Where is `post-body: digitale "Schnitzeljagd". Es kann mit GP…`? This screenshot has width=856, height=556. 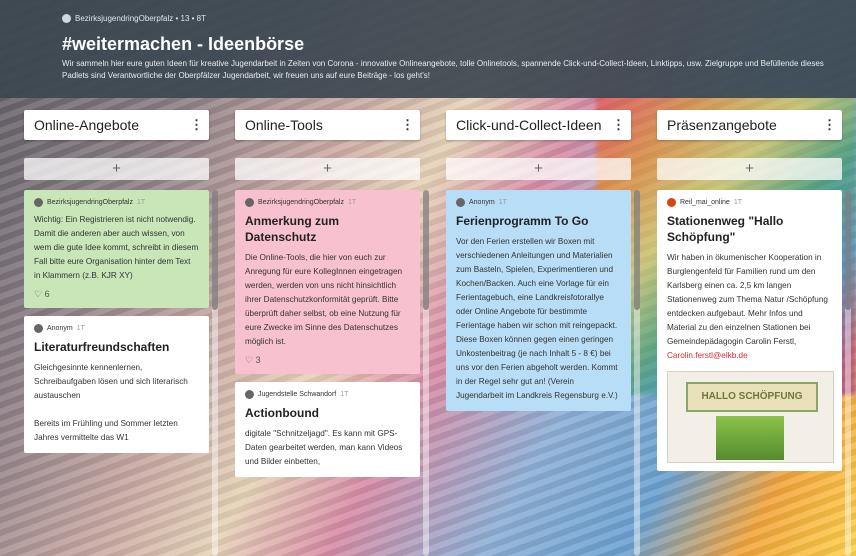
post-body: digitale "Schnitzeljagd". Es kann mit GP… is located at coordinates (324, 447).